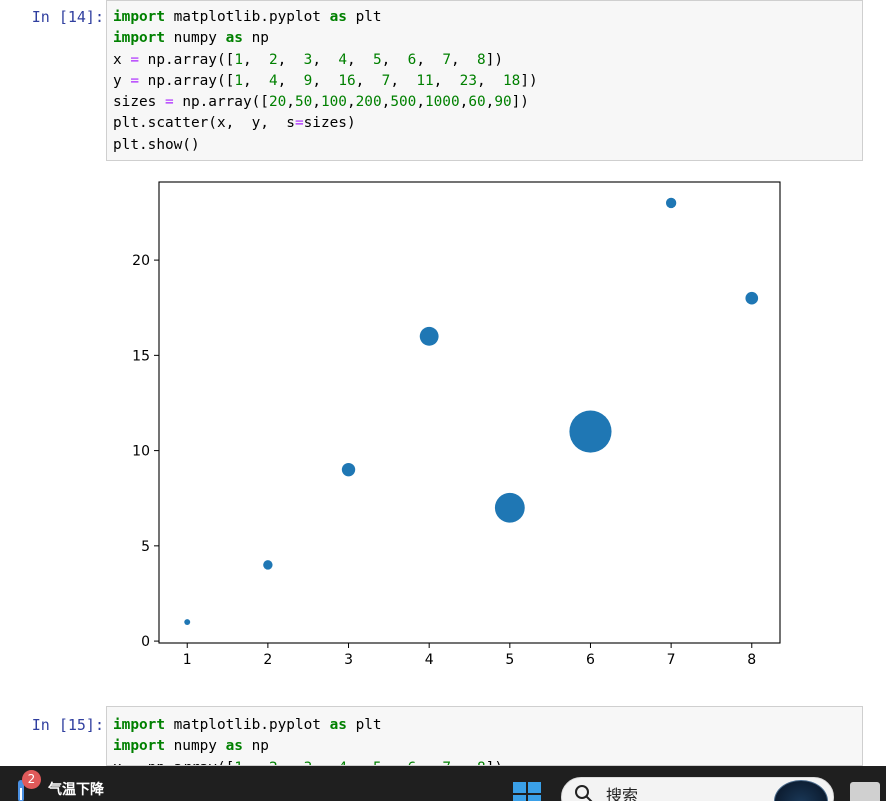 The height and width of the screenshot is (801, 886). I want to click on code-token: 20, so click(277, 102).